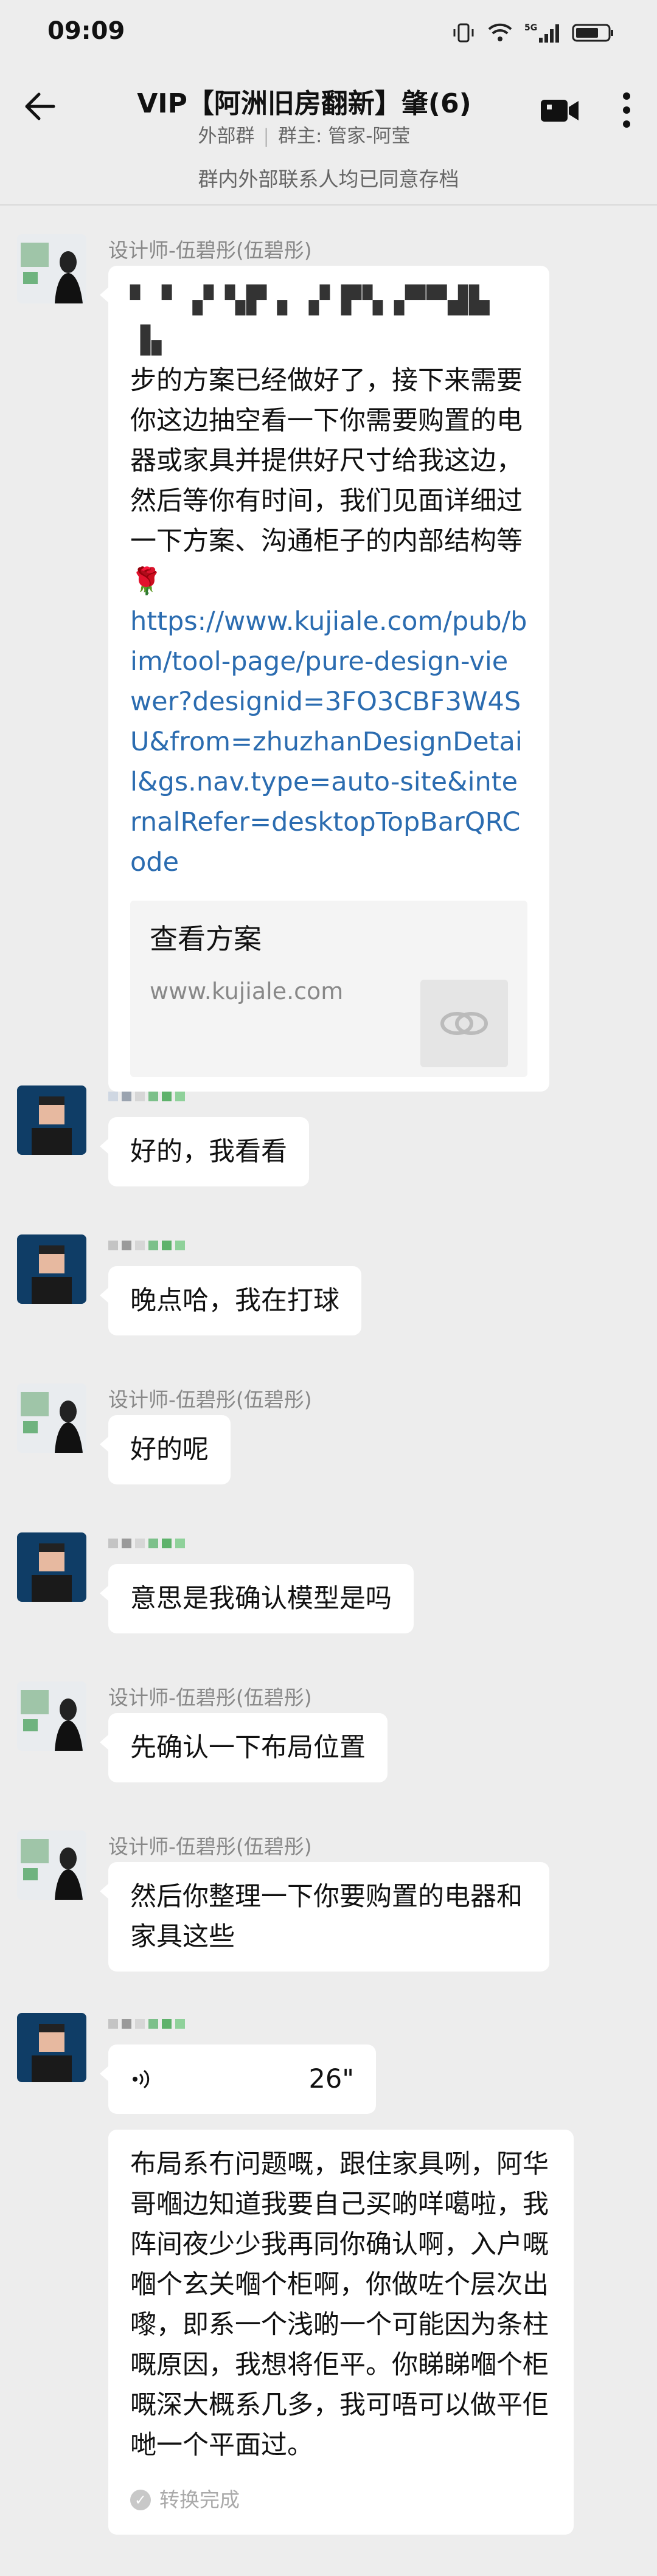 The image size is (657, 2576). I want to click on message-text: 然后你整理一下你要购置的电器和家具这些, so click(326, 1917).